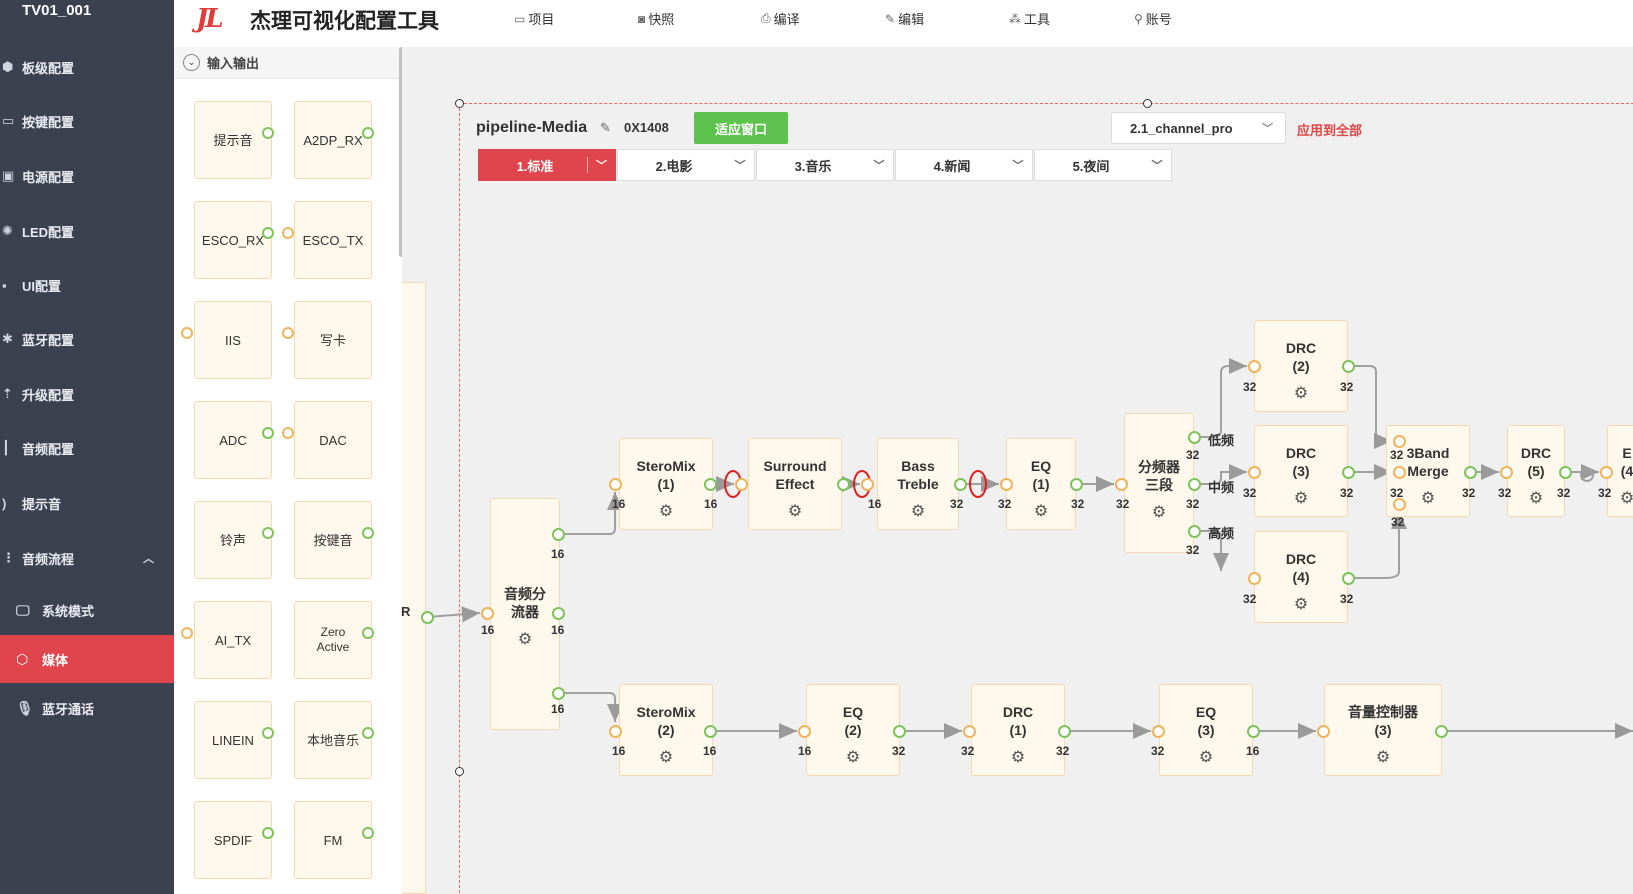  Describe the element at coordinates (1018, 730) in the screenshot. I see `pipeline-node: DRC (1) ⚙` at that location.